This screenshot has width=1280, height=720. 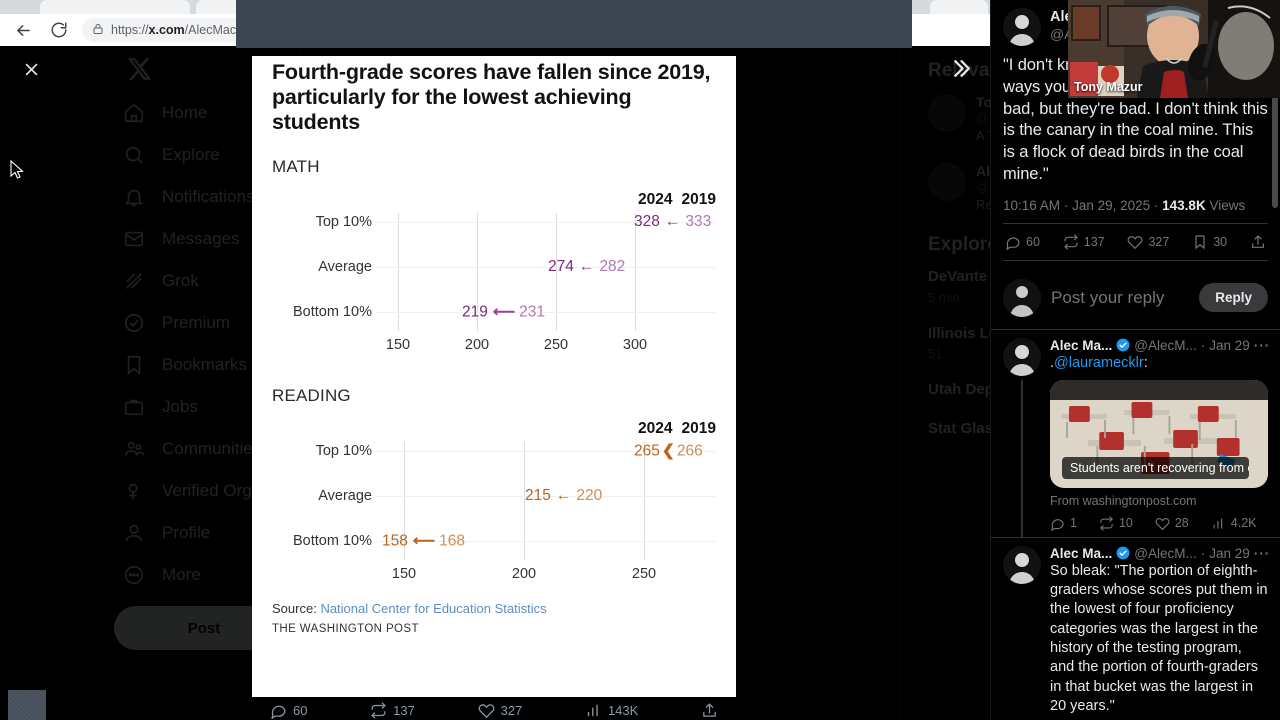 I want to click on math-row-label: Top 10%, so click(x=343, y=222).